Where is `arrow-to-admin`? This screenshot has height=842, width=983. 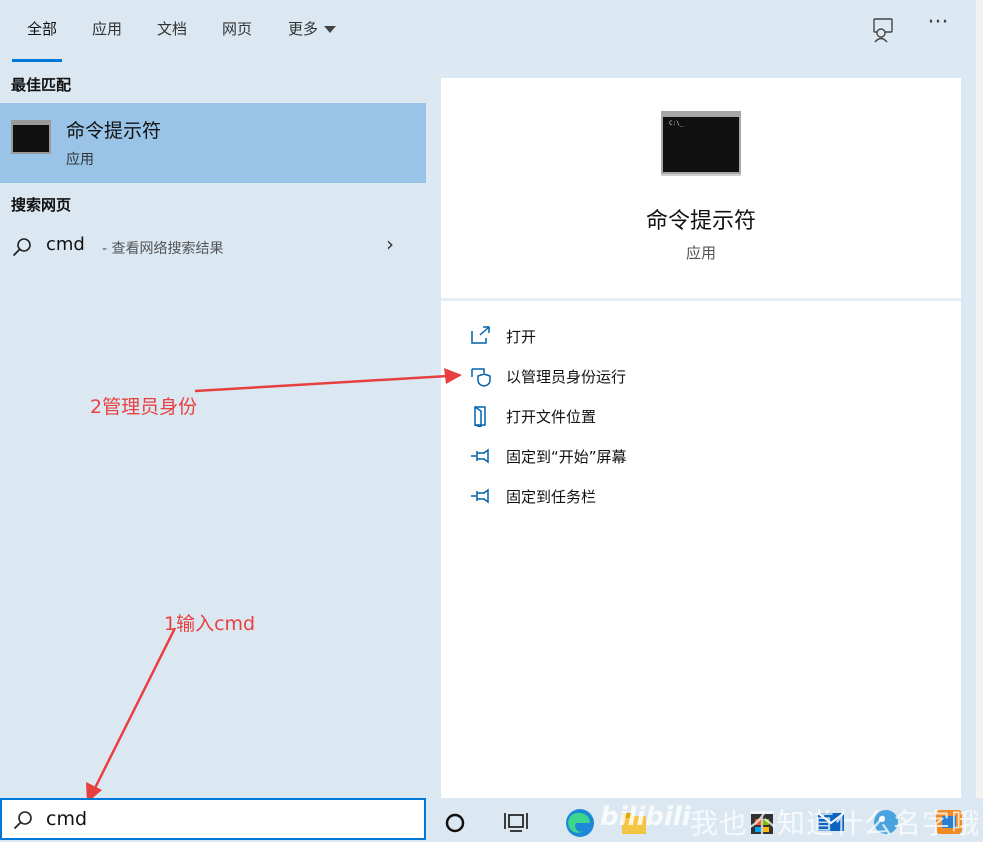 arrow-to-admin is located at coordinates (321, 383).